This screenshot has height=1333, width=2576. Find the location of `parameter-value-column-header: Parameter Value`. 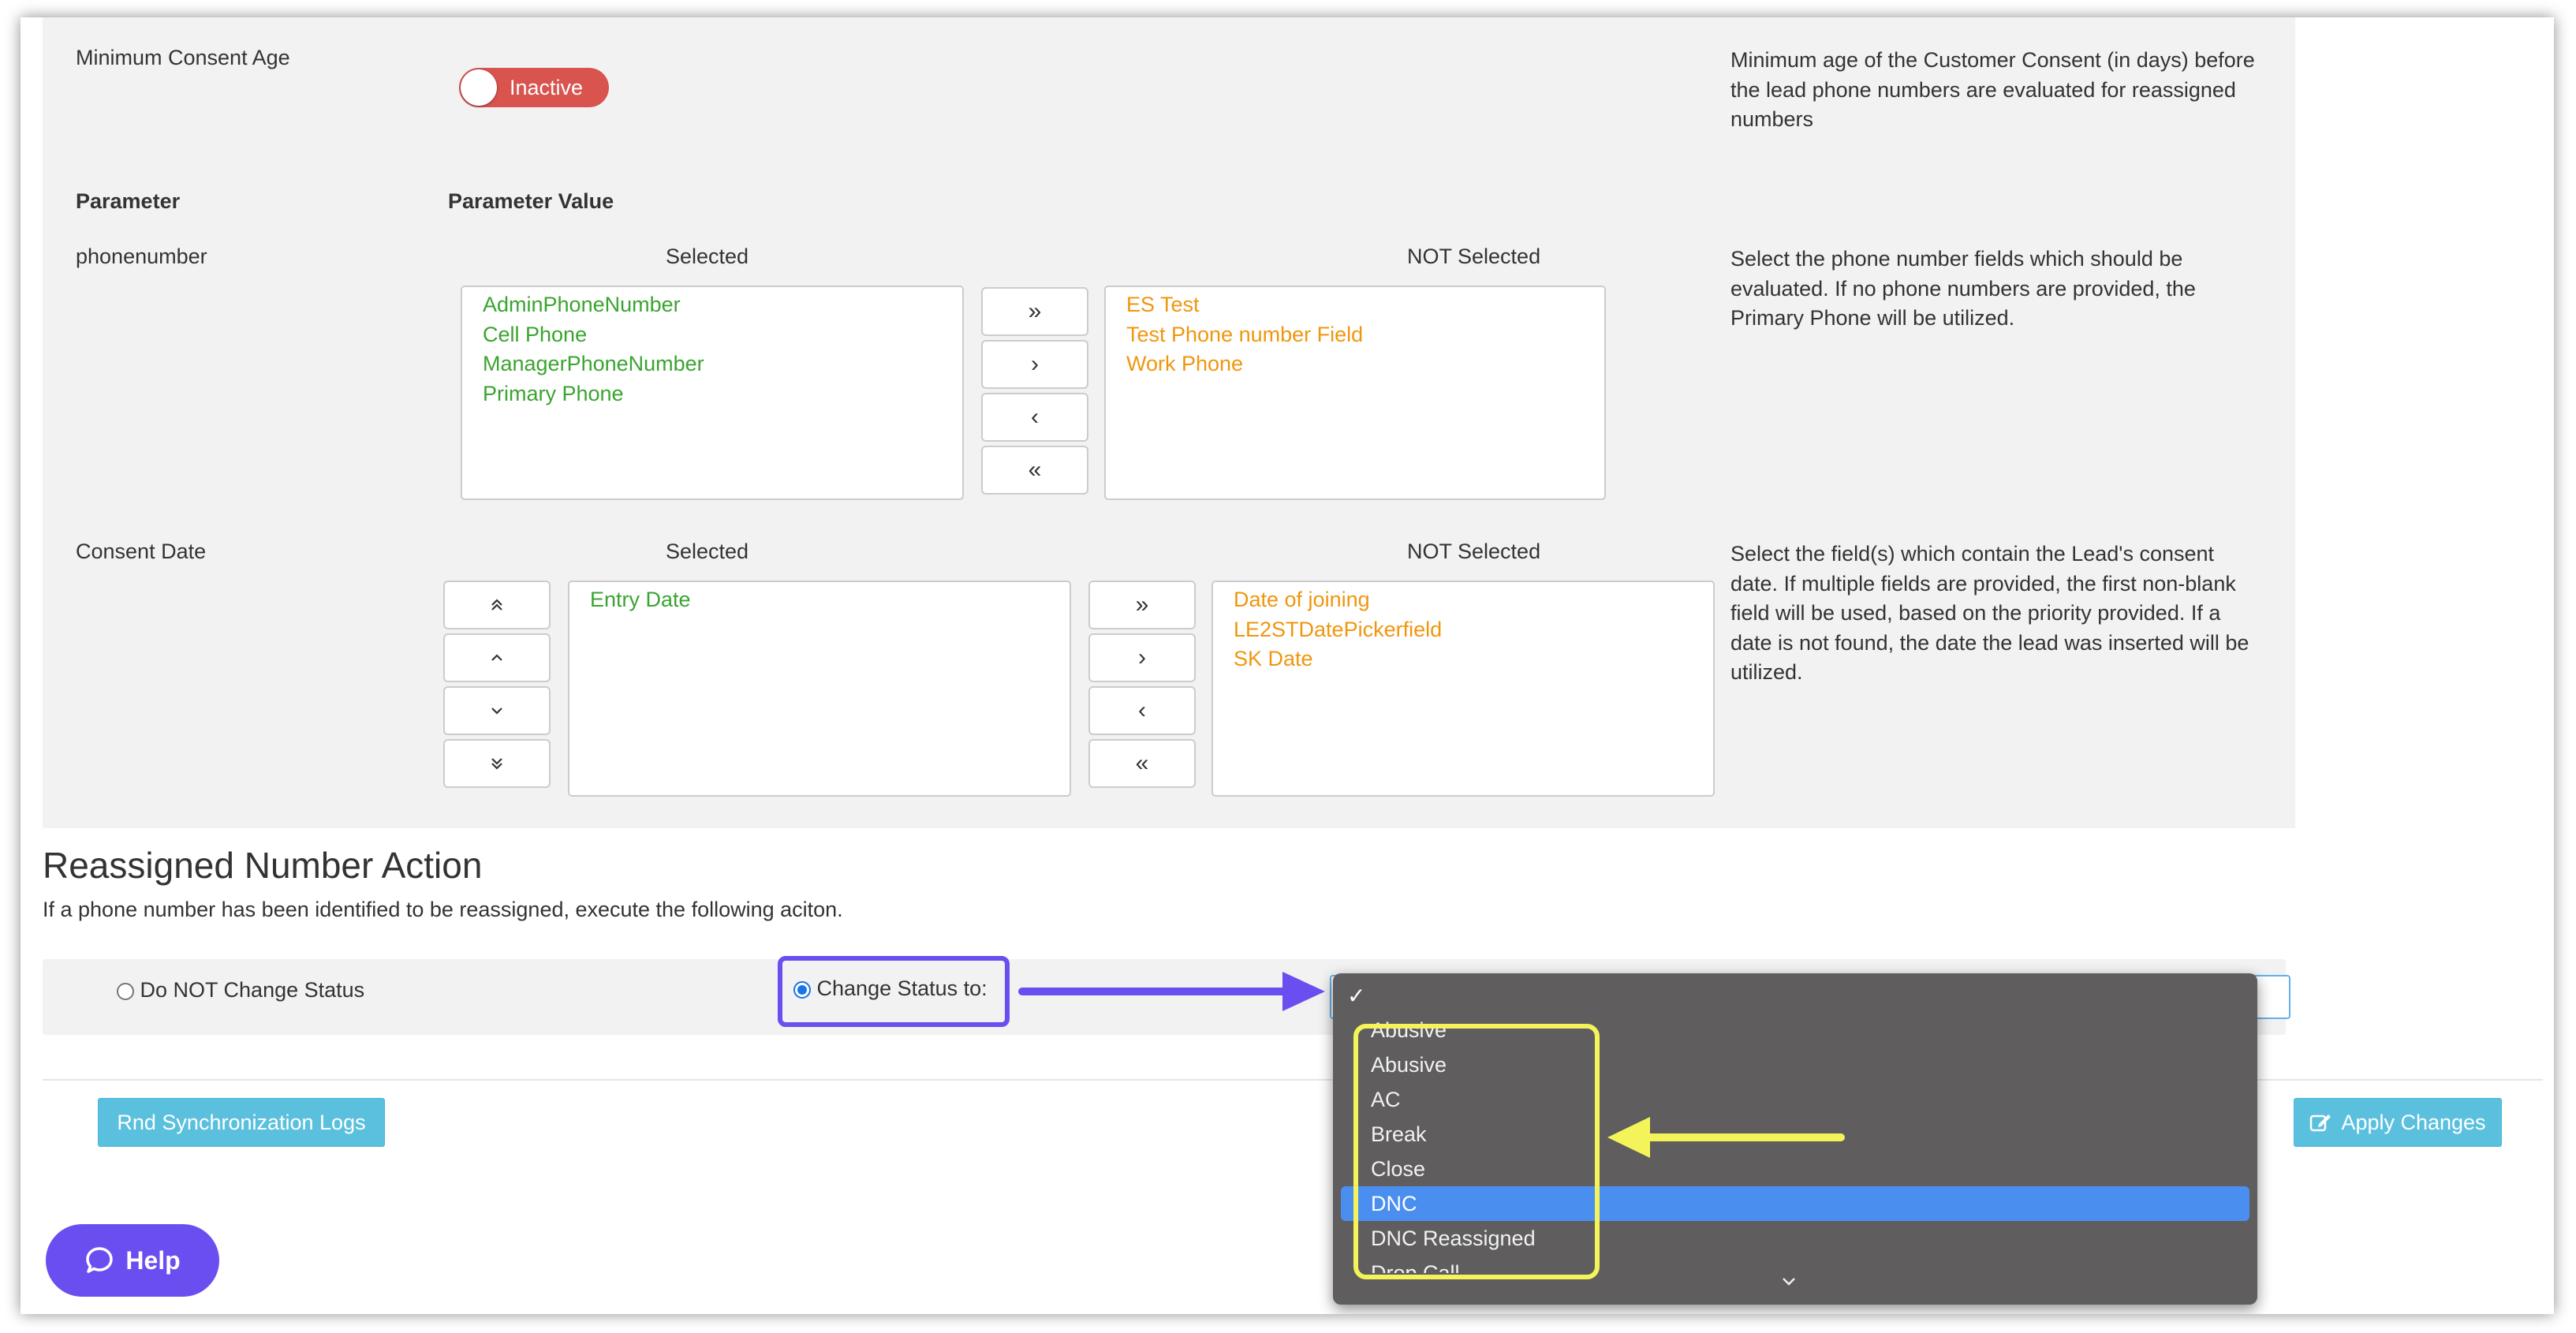

parameter-value-column-header: Parameter Value is located at coordinates (531, 201).